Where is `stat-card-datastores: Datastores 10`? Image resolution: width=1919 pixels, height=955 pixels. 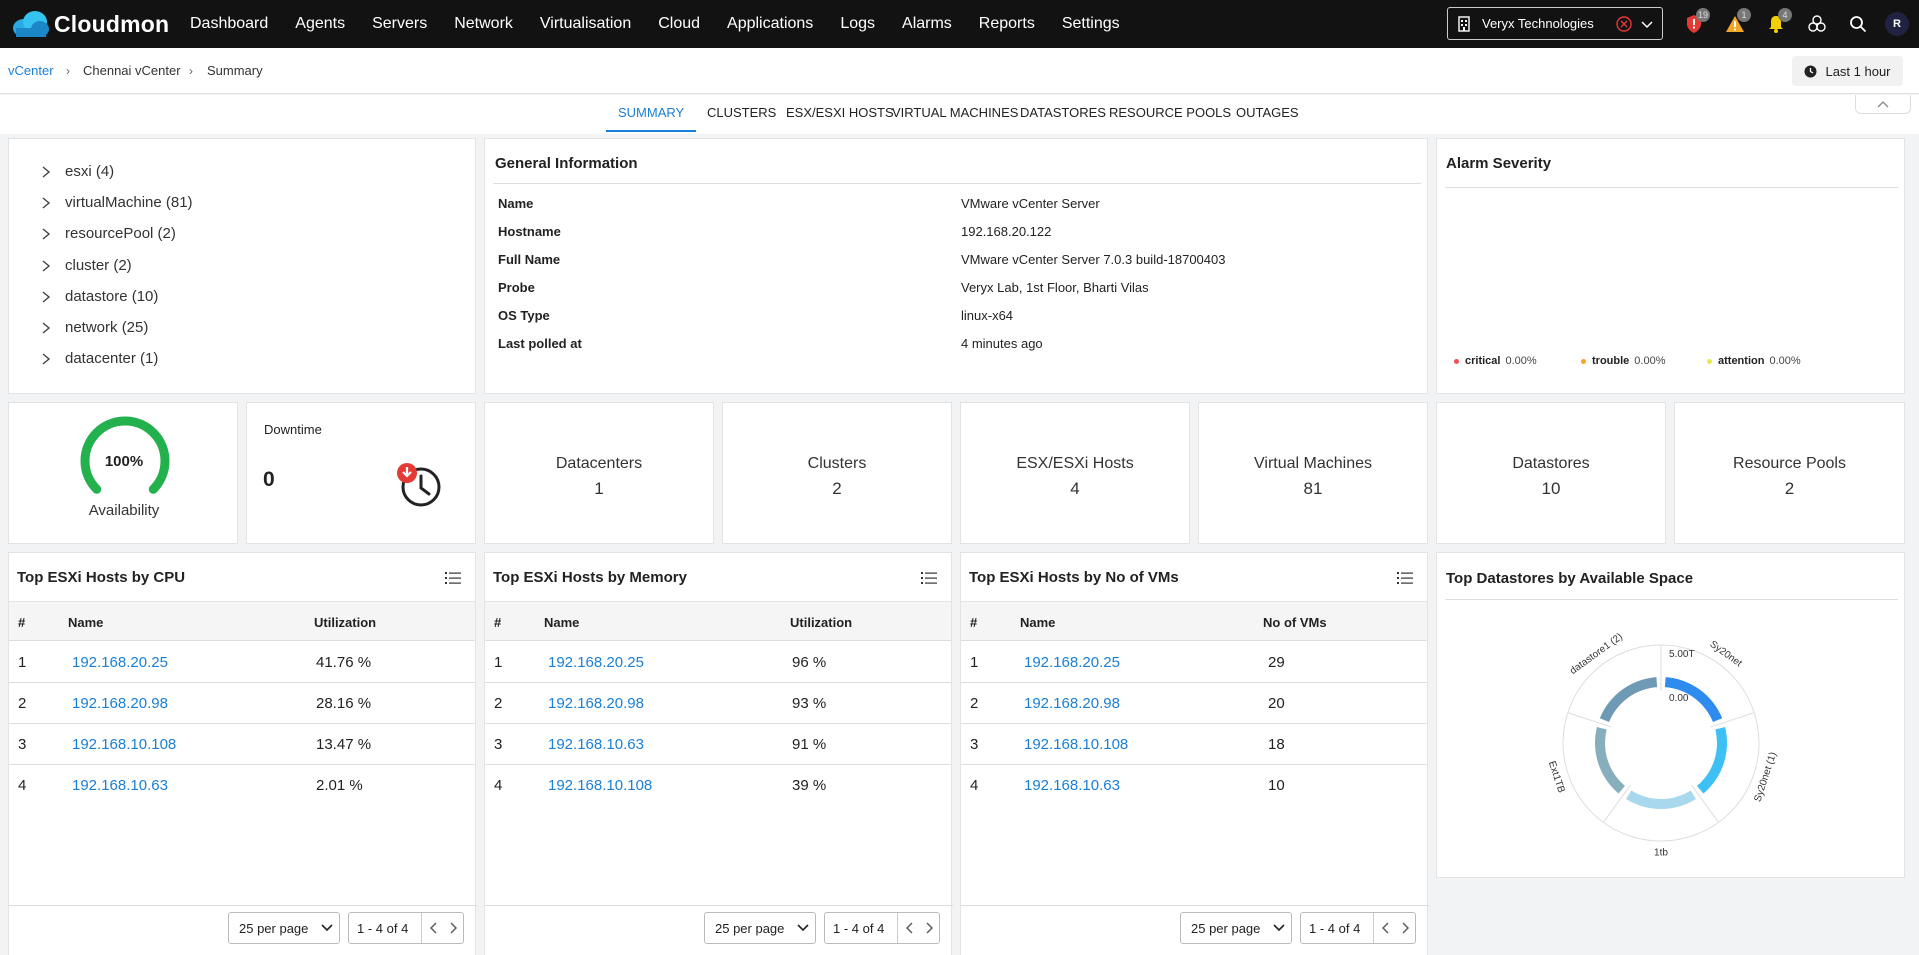
stat-card-datastores: Datastores 10 is located at coordinates (1551, 473).